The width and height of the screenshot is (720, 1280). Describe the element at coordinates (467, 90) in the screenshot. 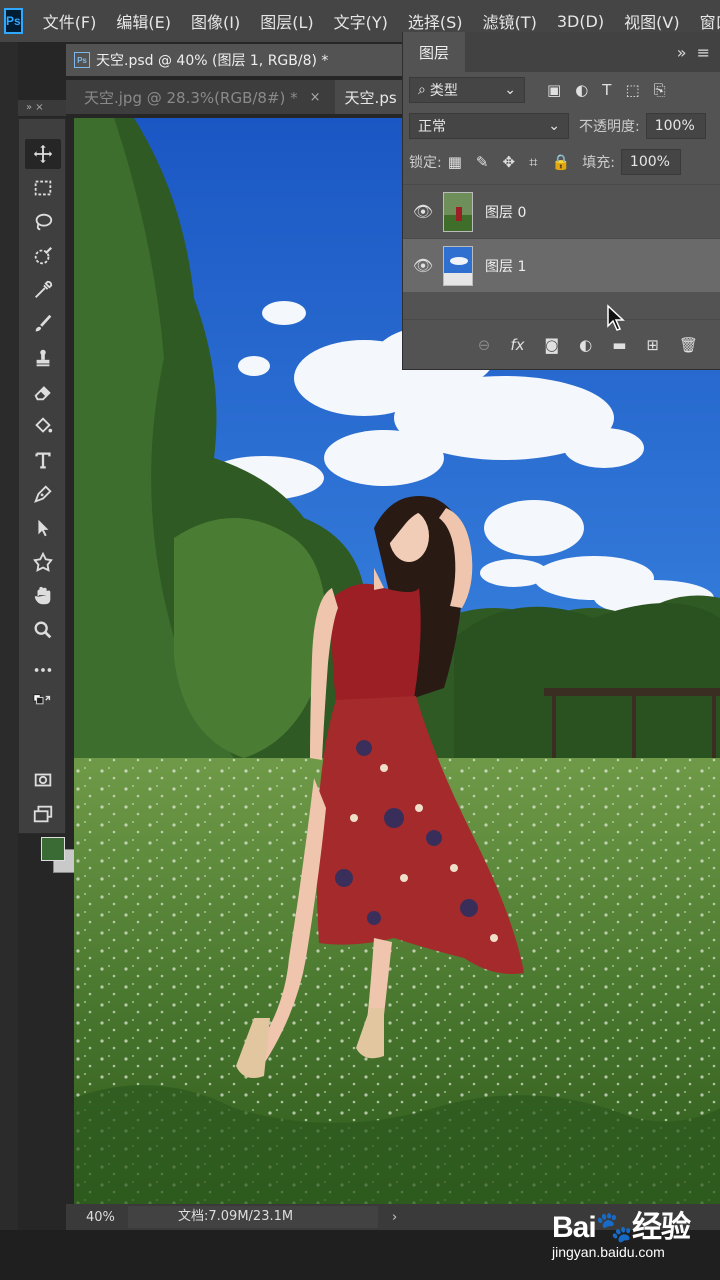

I see `kind-filter-dropdown: ⌕ 类型 ⌄` at that location.